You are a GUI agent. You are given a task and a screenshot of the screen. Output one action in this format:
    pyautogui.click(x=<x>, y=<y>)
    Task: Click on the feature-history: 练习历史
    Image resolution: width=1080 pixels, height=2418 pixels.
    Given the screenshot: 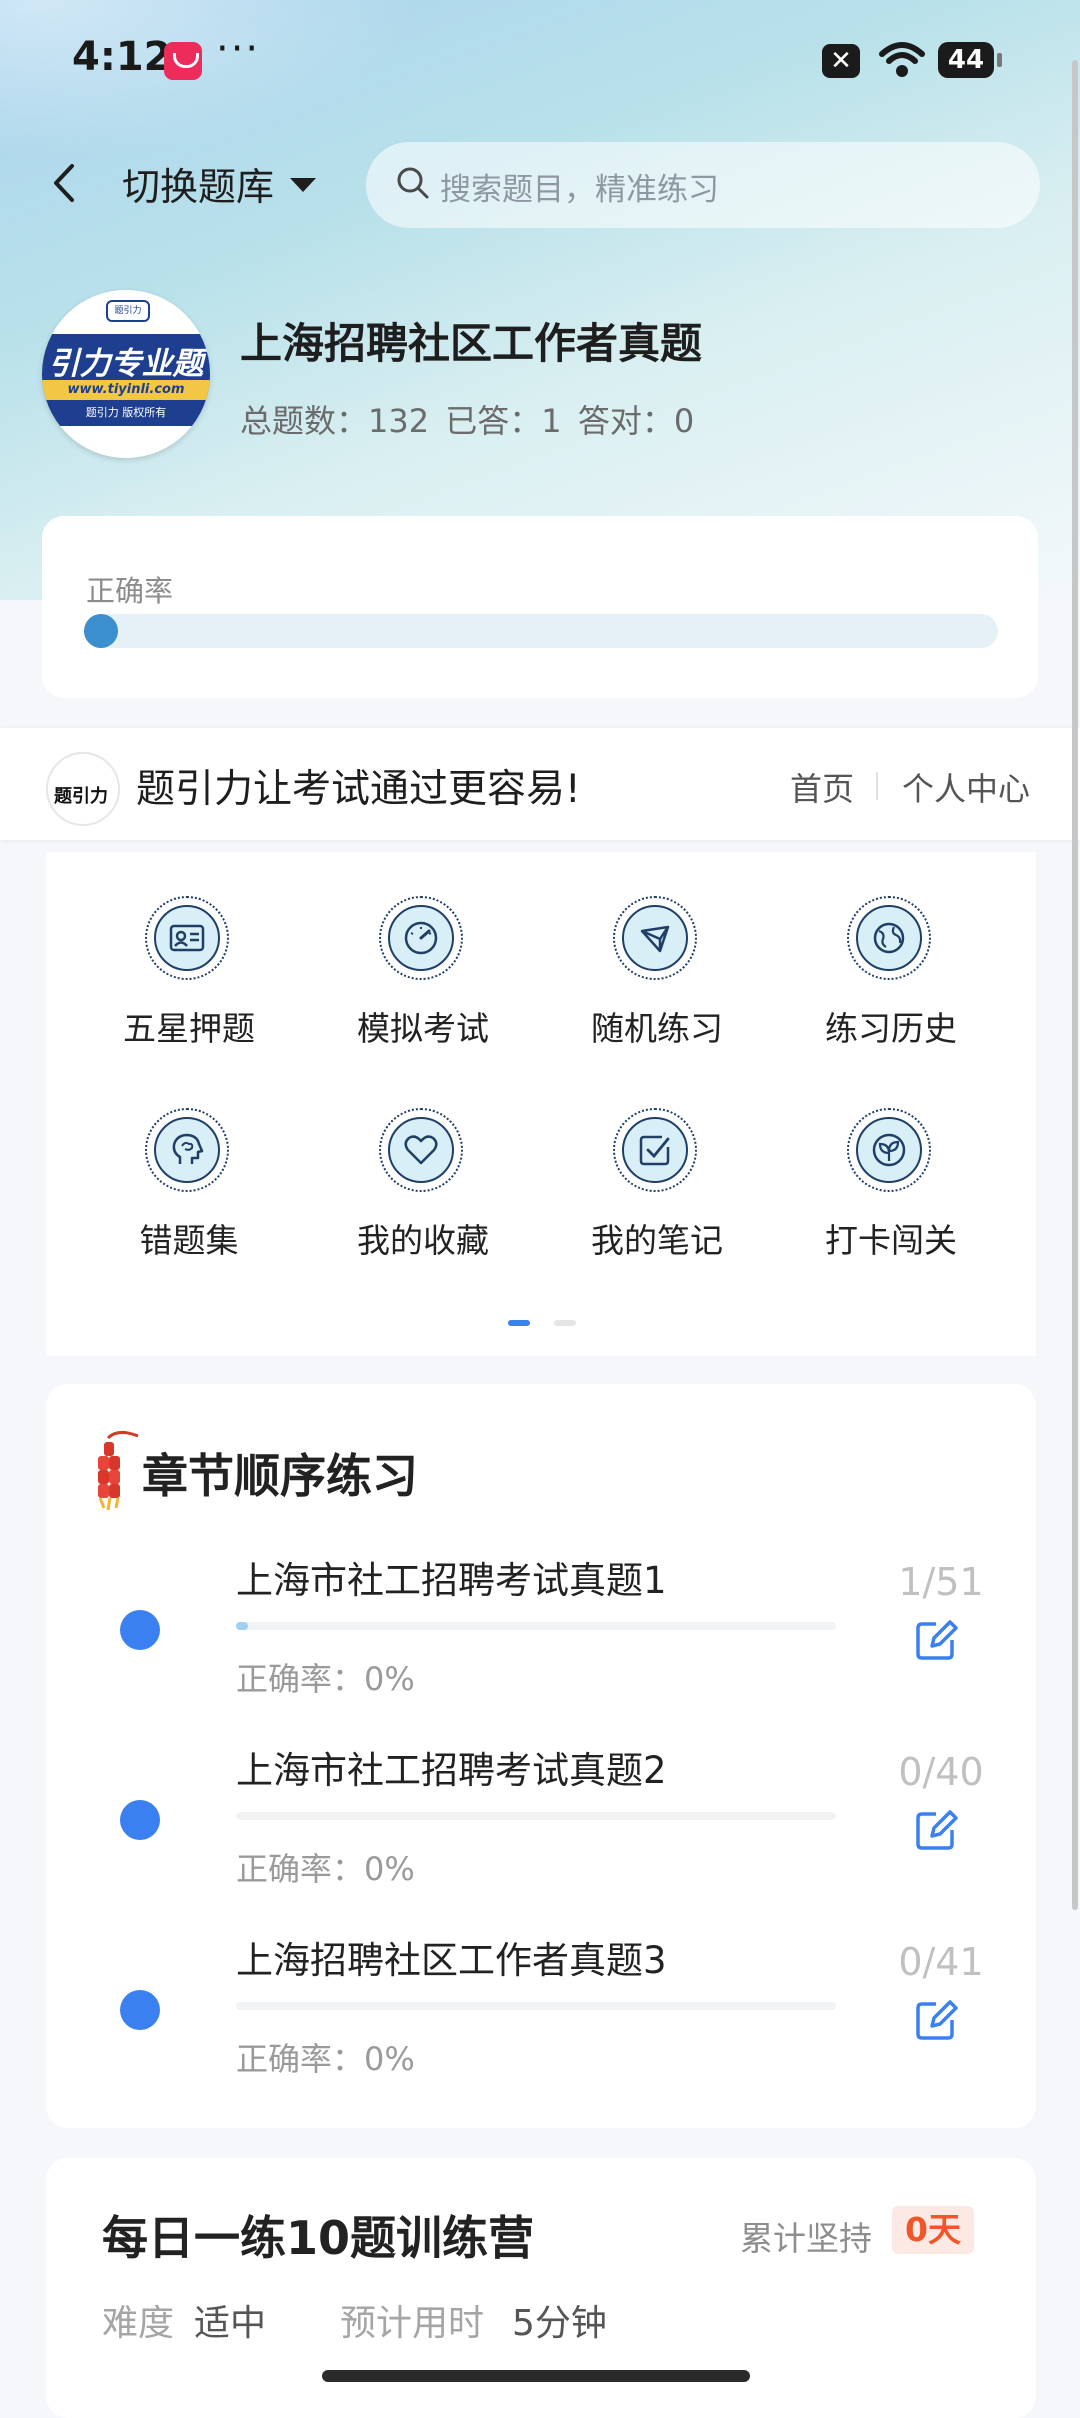 What is the action you would take?
    pyautogui.click(x=891, y=950)
    